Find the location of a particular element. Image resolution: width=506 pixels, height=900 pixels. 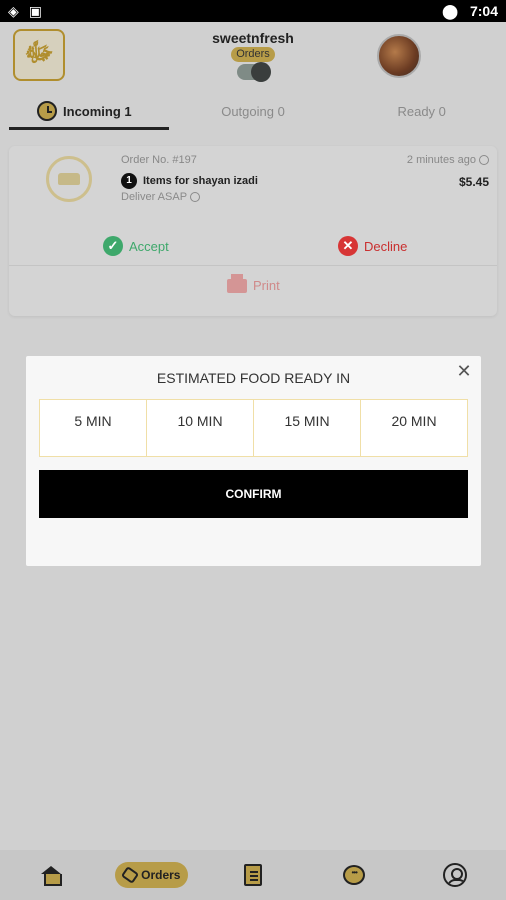

orders-pill: Orders is located at coordinates (152, 875).